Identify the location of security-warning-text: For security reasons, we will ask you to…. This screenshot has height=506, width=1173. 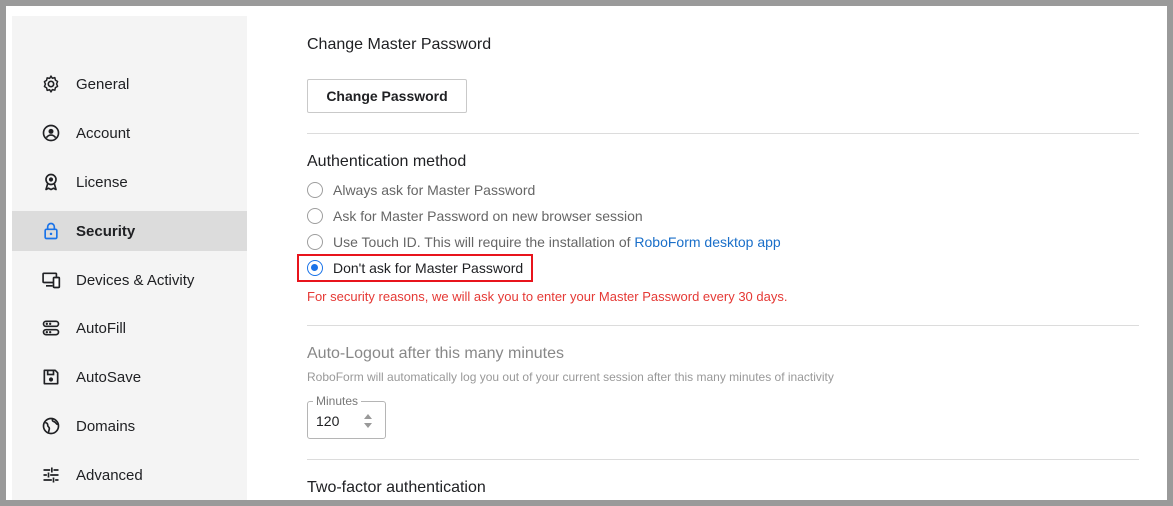
(547, 296).